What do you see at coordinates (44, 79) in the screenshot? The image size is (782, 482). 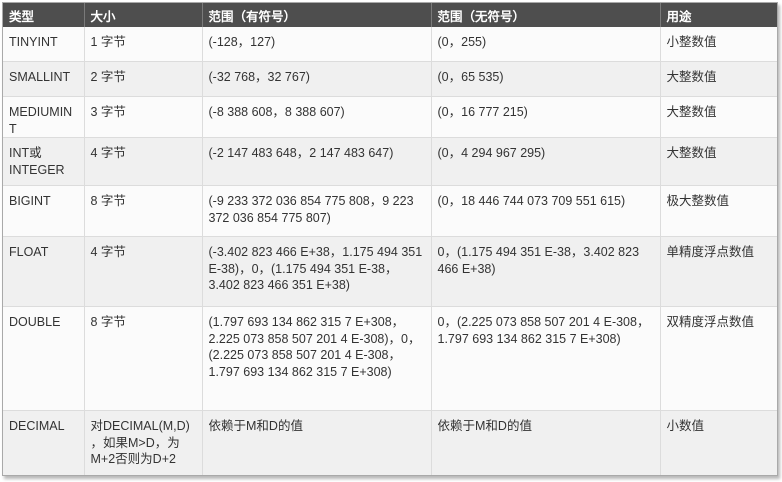 I see `cell-type: SMALLINT` at bounding box center [44, 79].